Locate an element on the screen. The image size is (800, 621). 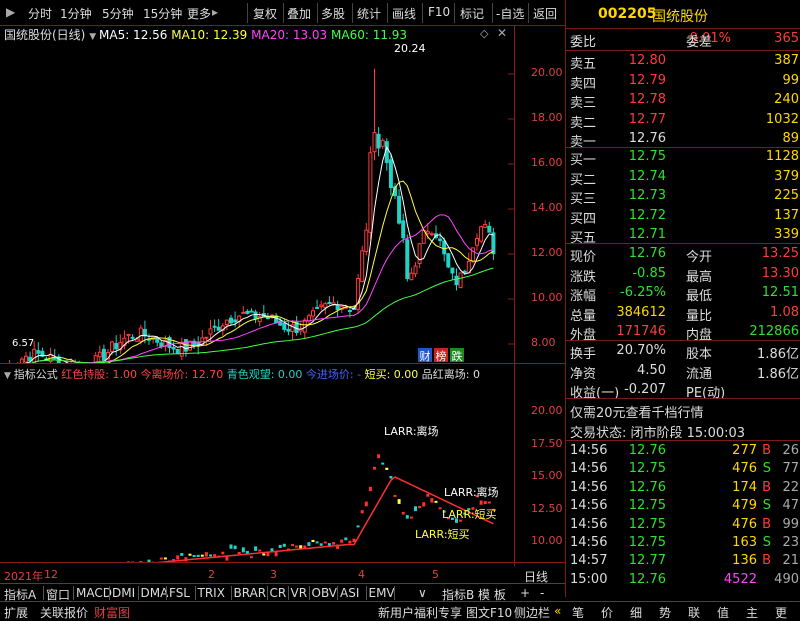
f10-graphic-link: 图文F10 is located at coordinates (489, 612).